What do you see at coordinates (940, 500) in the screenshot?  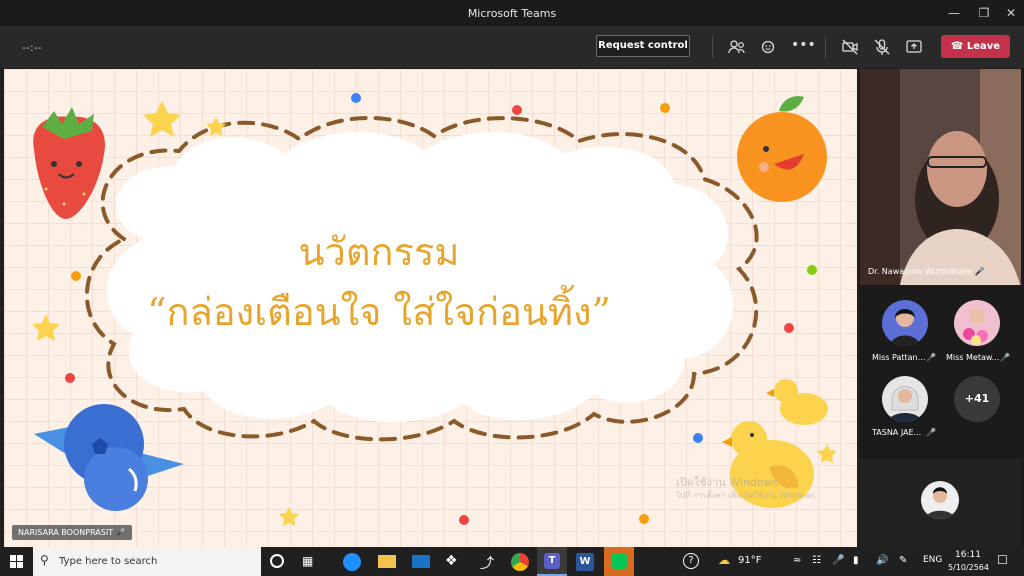 I see `self-avatar` at bounding box center [940, 500].